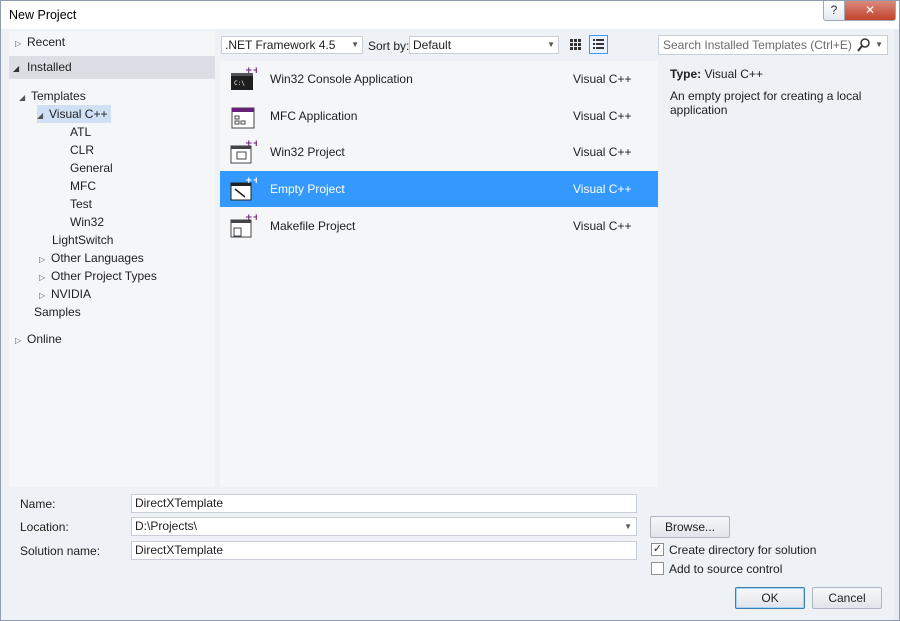 Image resolution: width=900 pixels, height=621 pixels. I want to click on tree-item-general: General, so click(91, 168).